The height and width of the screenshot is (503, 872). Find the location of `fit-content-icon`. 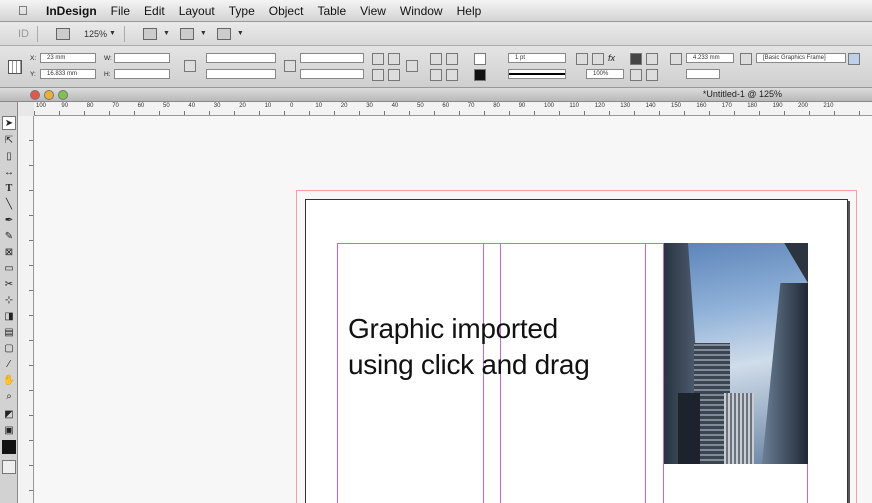

fit-content-icon is located at coordinates (636, 75).